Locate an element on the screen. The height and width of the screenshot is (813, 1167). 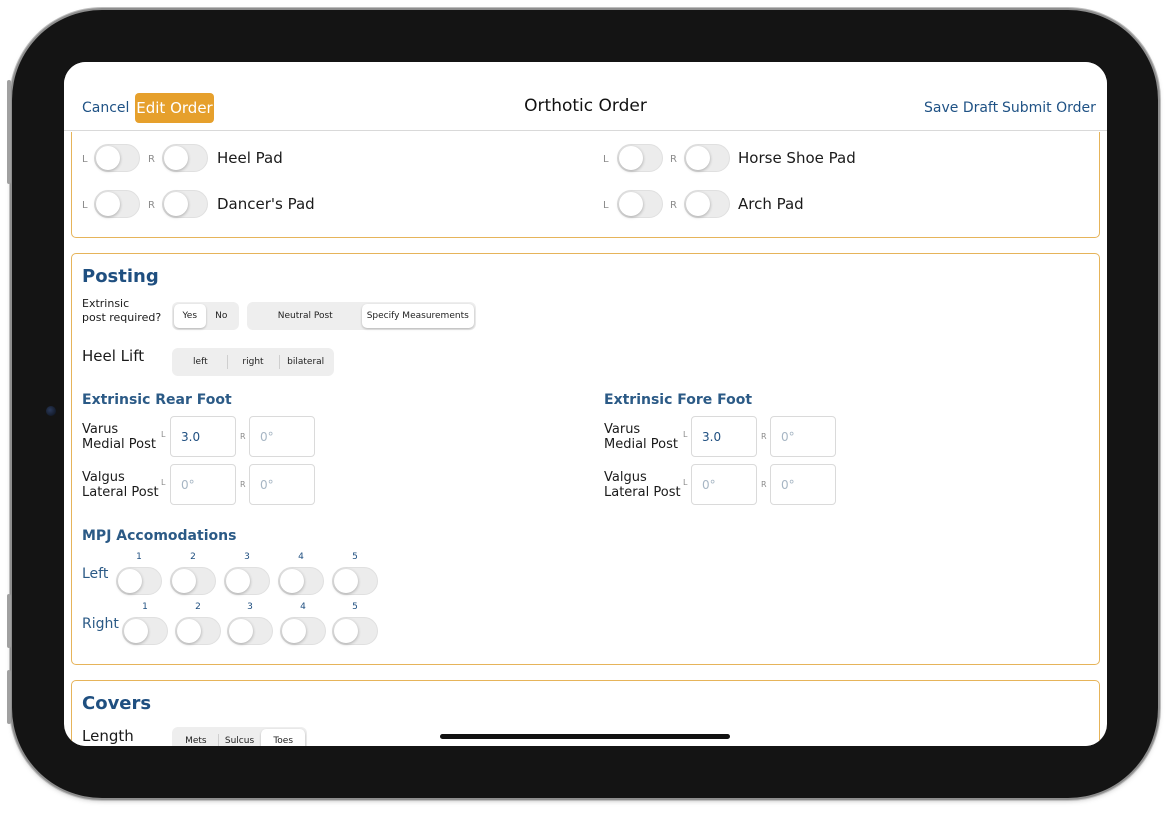
yes-option: Yes is located at coordinates (190, 316).